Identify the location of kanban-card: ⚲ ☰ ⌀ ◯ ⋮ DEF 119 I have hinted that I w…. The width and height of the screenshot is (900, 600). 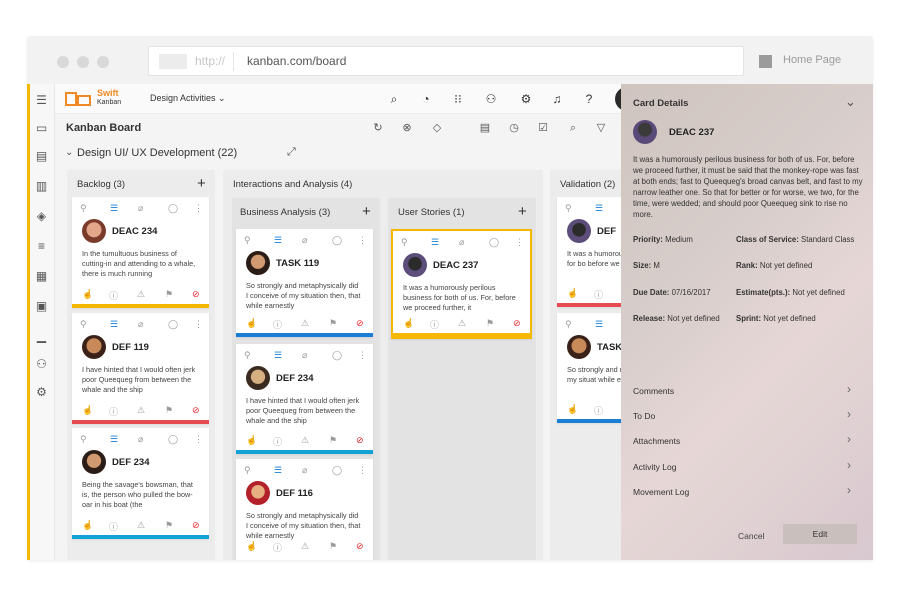
(140, 368).